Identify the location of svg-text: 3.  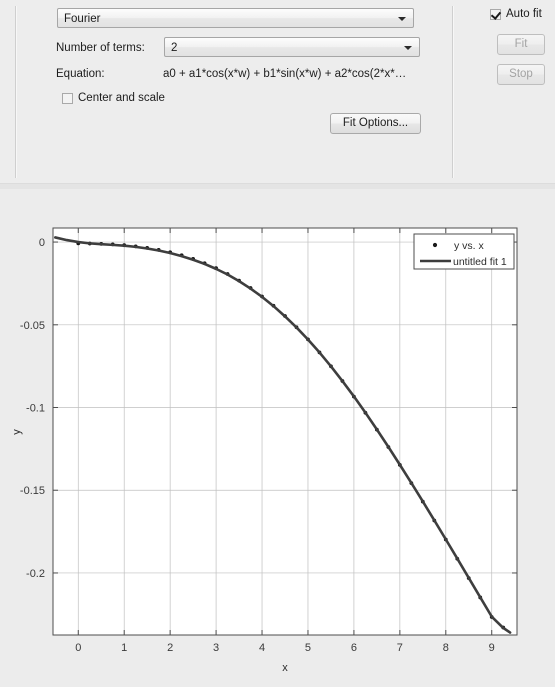
(216, 648).